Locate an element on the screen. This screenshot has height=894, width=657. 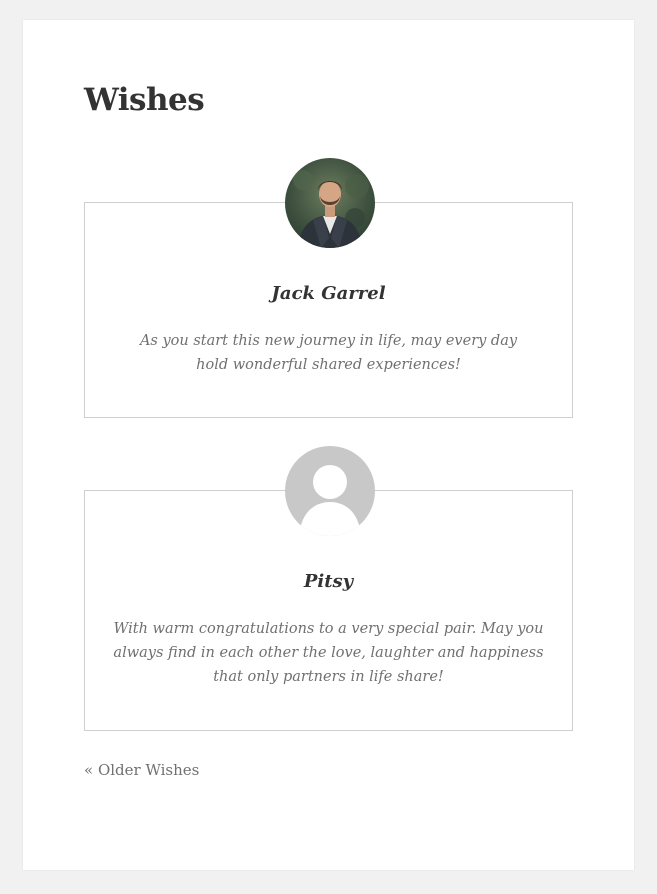
default-avatar-icon is located at coordinates (330, 491).